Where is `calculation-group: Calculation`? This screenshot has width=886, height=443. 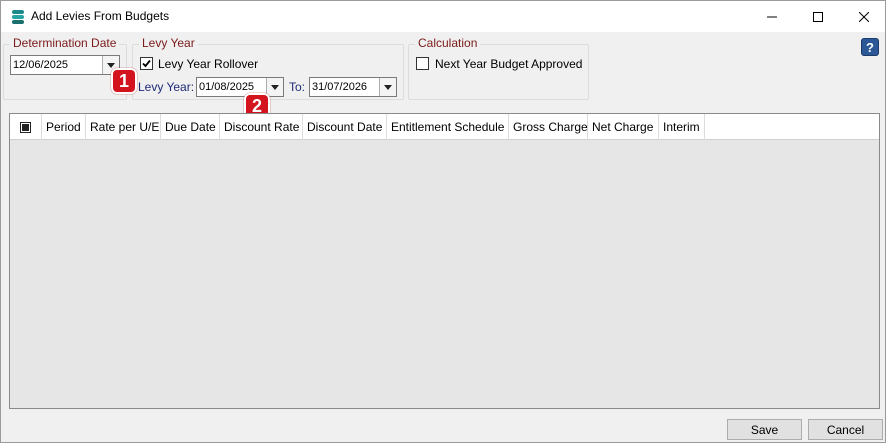 calculation-group: Calculation is located at coordinates (498, 68).